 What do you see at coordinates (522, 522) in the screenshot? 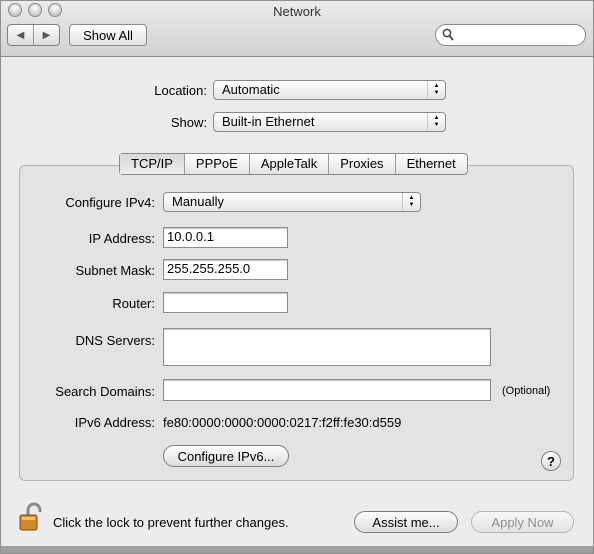
I see `apply-now-button: Apply Now` at bounding box center [522, 522].